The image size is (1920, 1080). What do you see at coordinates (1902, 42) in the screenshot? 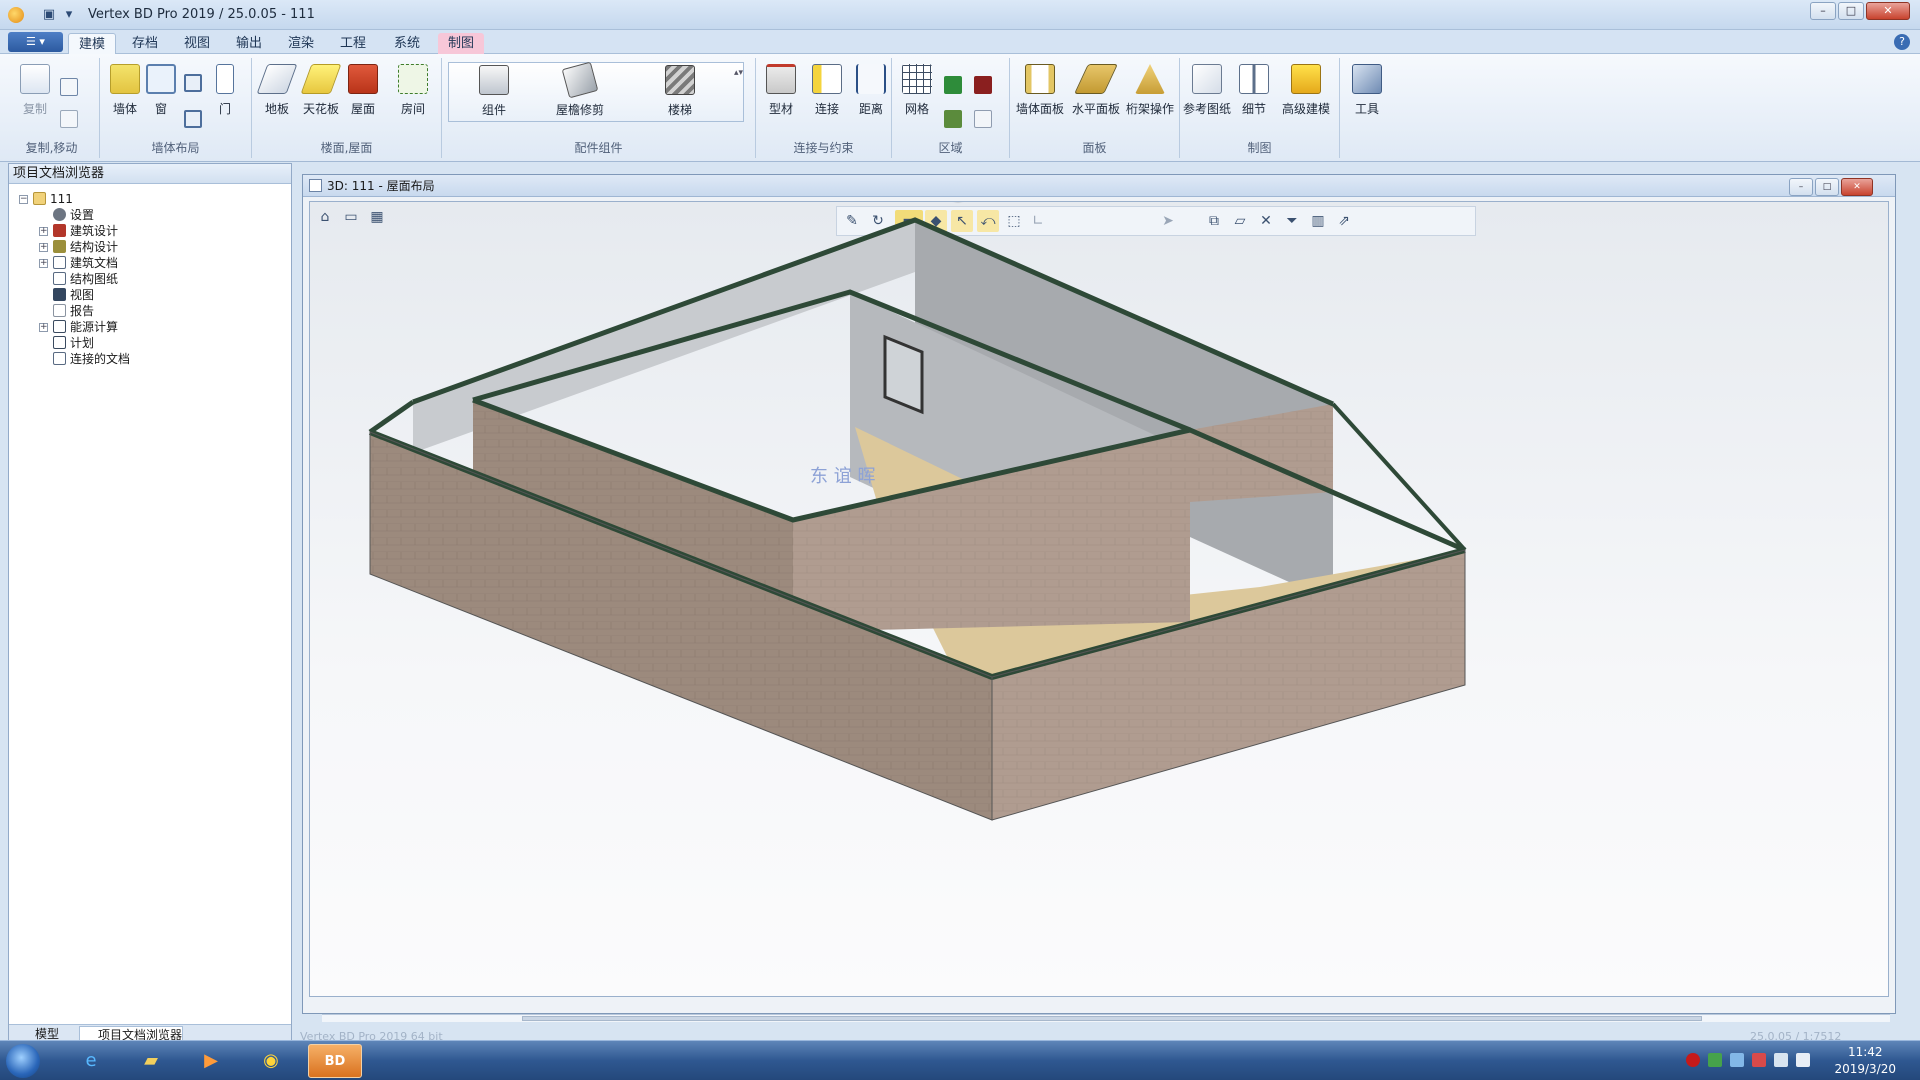
I see `help-icon: ?` at bounding box center [1902, 42].